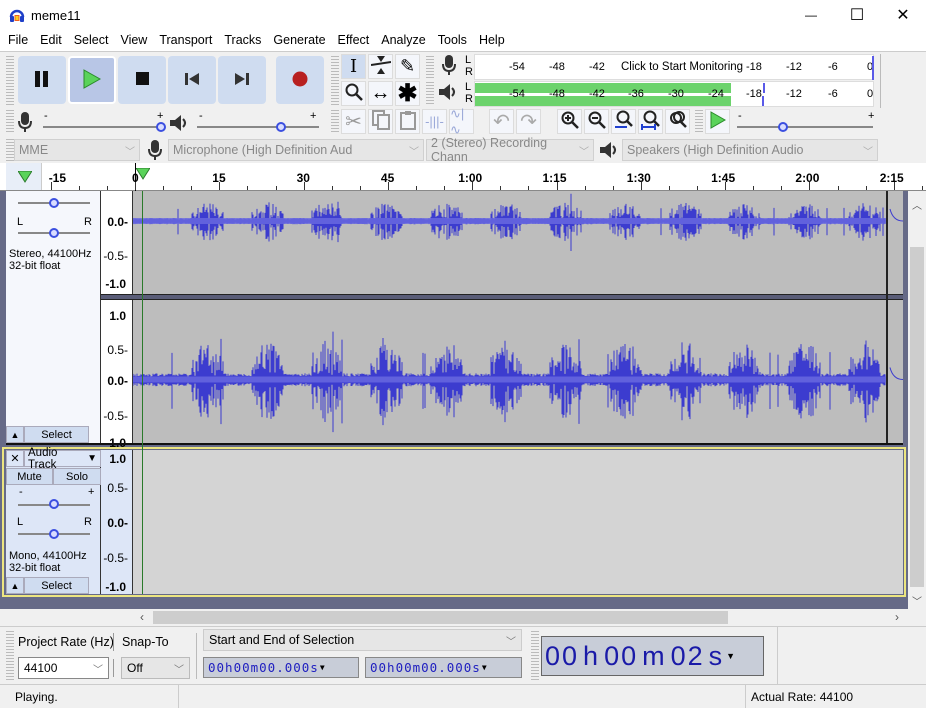 This screenshot has height=708, width=926. I want to click on snap-to-select: Off ﹀, so click(155, 668).